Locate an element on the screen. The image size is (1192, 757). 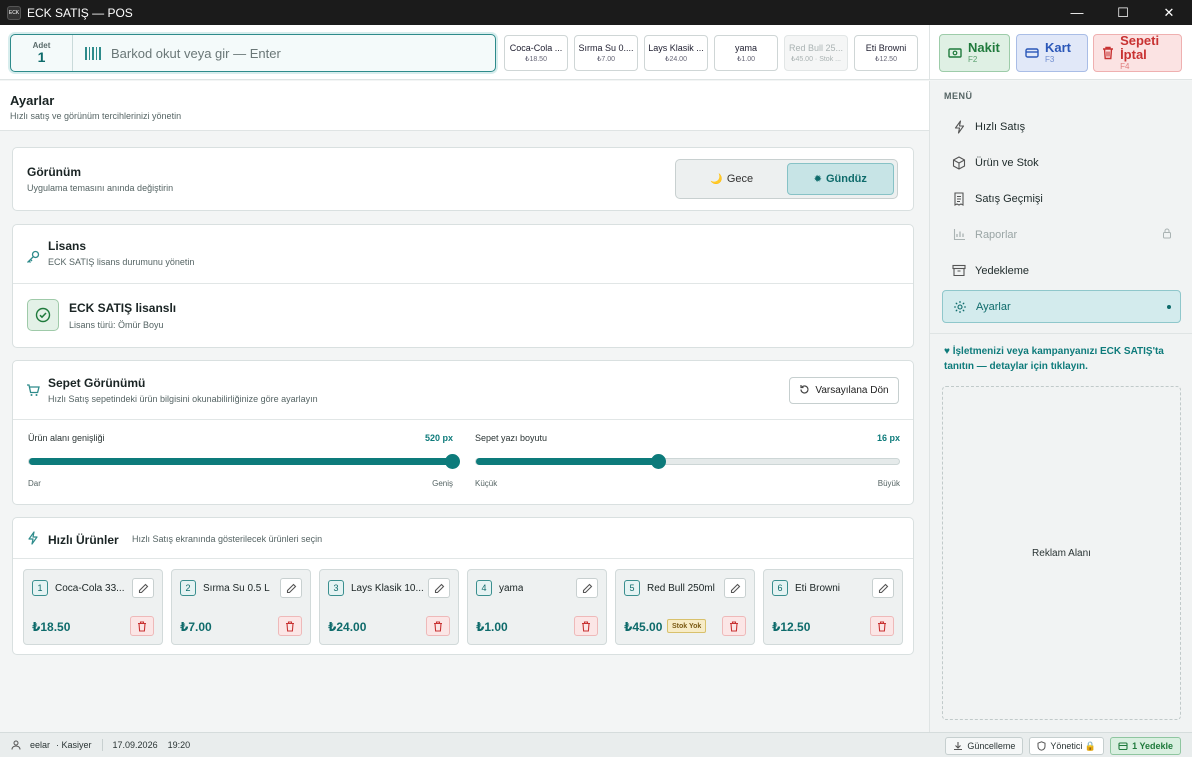
app-logo: ECK is located at coordinates (14, 12).